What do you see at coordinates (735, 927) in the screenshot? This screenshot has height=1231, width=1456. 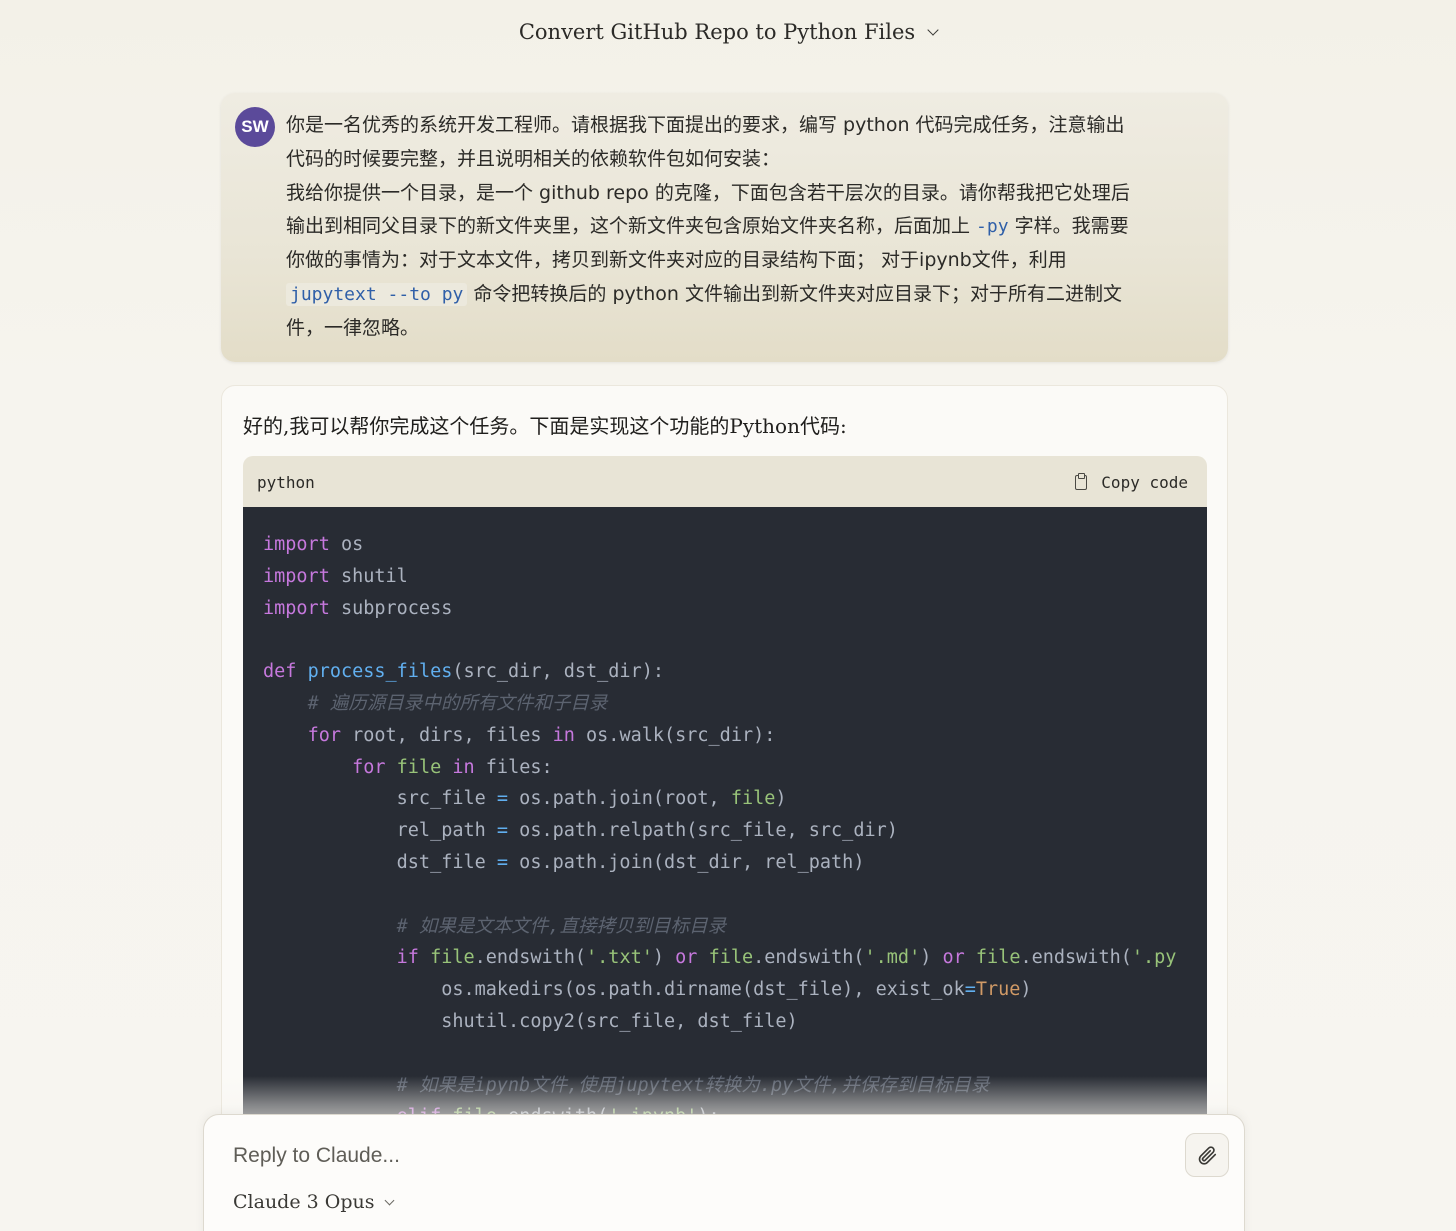 I see `code-line: # 如果是文本文件,直接拷贝到目标目录` at bounding box center [735, 927].